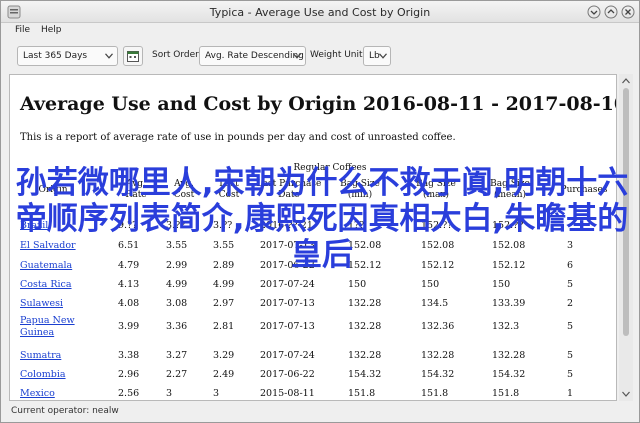  Describe the element at coordinates (22, 30) in the screenshot. I see `menu-file: File` at that location.